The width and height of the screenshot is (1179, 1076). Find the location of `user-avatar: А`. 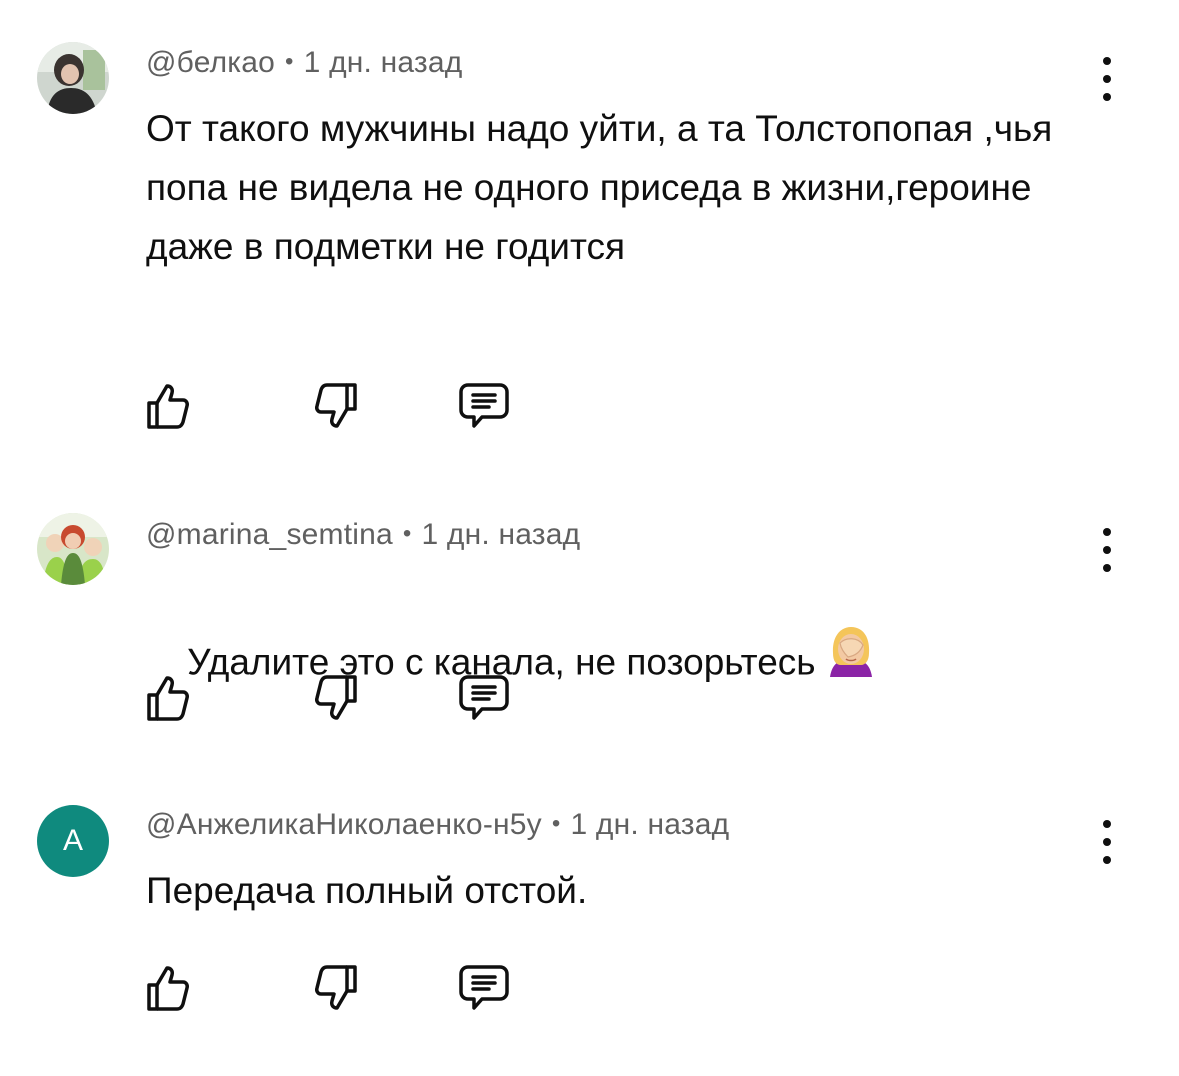

user-avatar: А is located at coordinates (73, 841).